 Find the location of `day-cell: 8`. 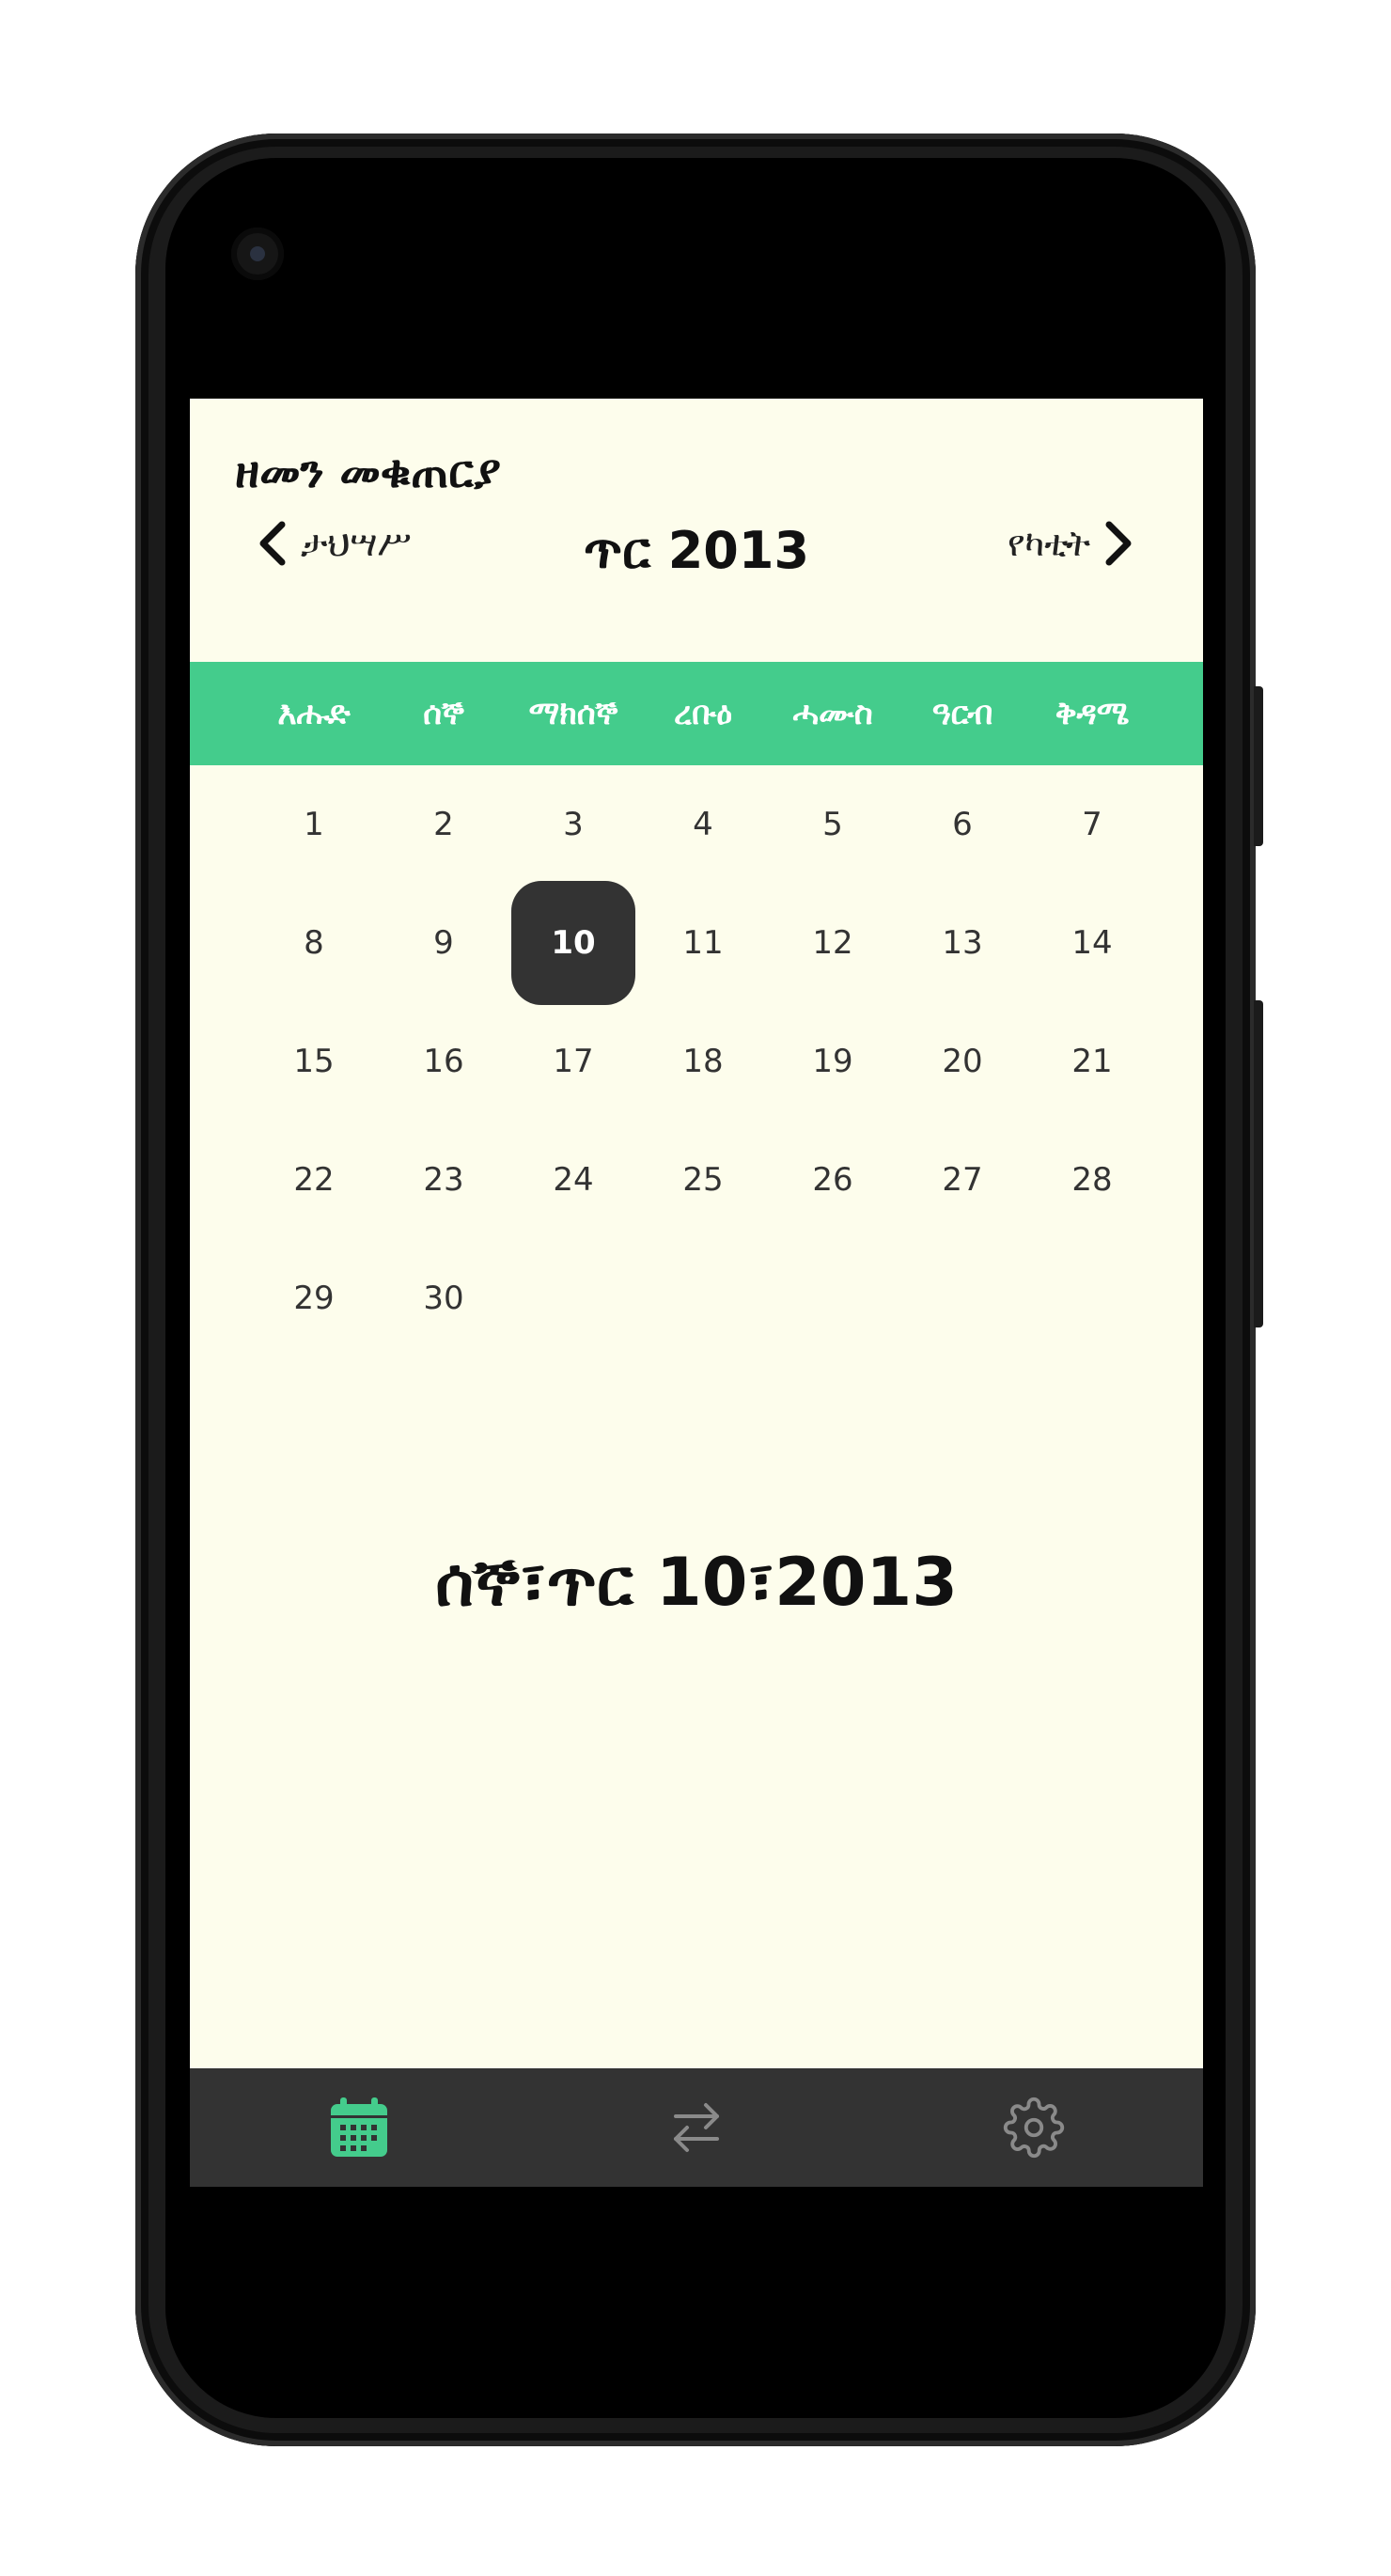

day-cell: 8 is located at coordinates (314, 943).